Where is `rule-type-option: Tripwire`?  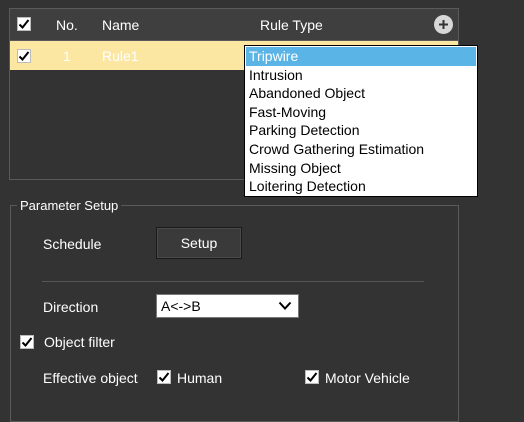
rule-type-option: Tripwire is located at coordinates (361, 56).